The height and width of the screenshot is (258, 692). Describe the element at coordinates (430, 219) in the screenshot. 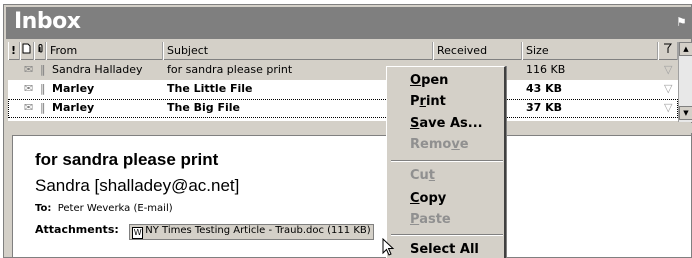

I see `menu-item-paste: Paste` at that location.